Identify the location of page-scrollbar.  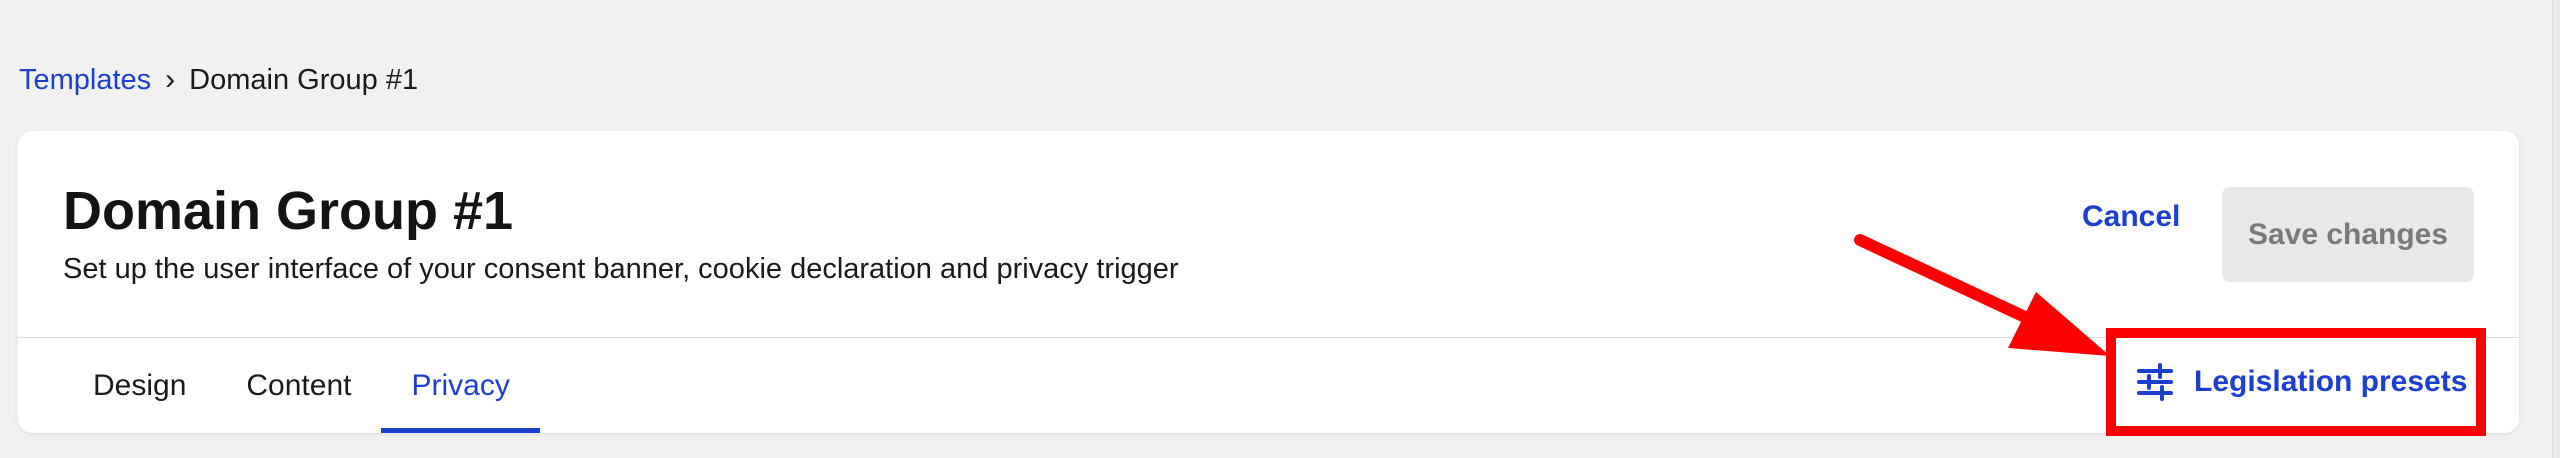
(2556, 229).